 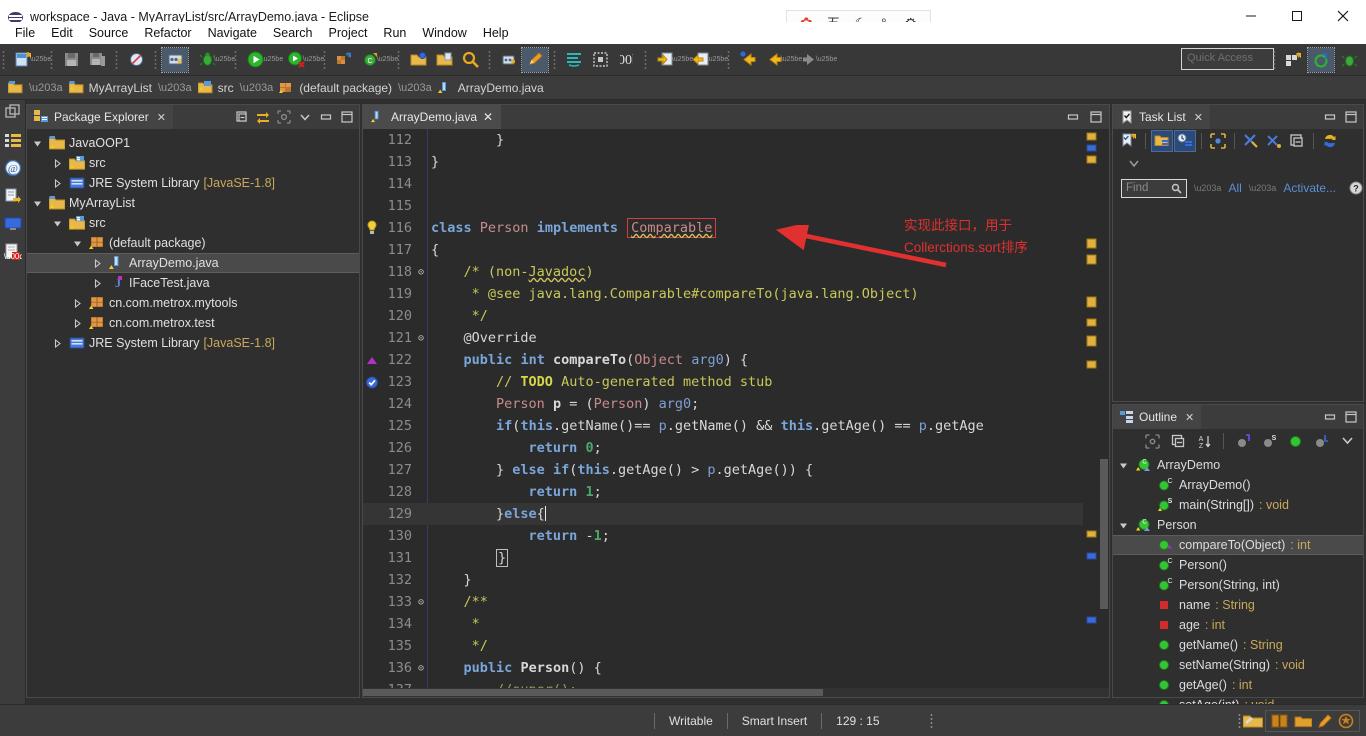 I want to click on coverage-dropdown: \u25be, so click(x=313, y=60).